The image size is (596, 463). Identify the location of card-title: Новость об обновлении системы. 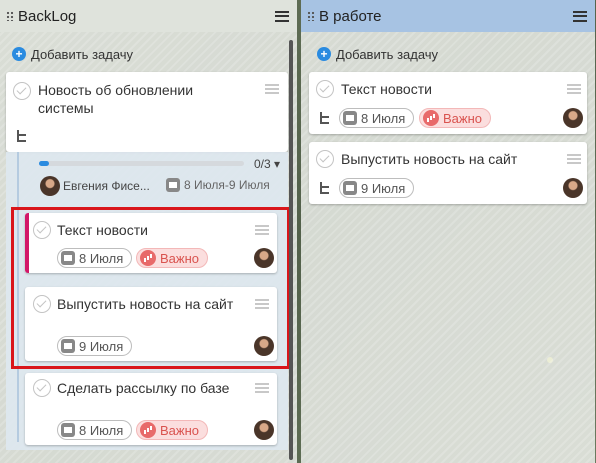
(145, 99).